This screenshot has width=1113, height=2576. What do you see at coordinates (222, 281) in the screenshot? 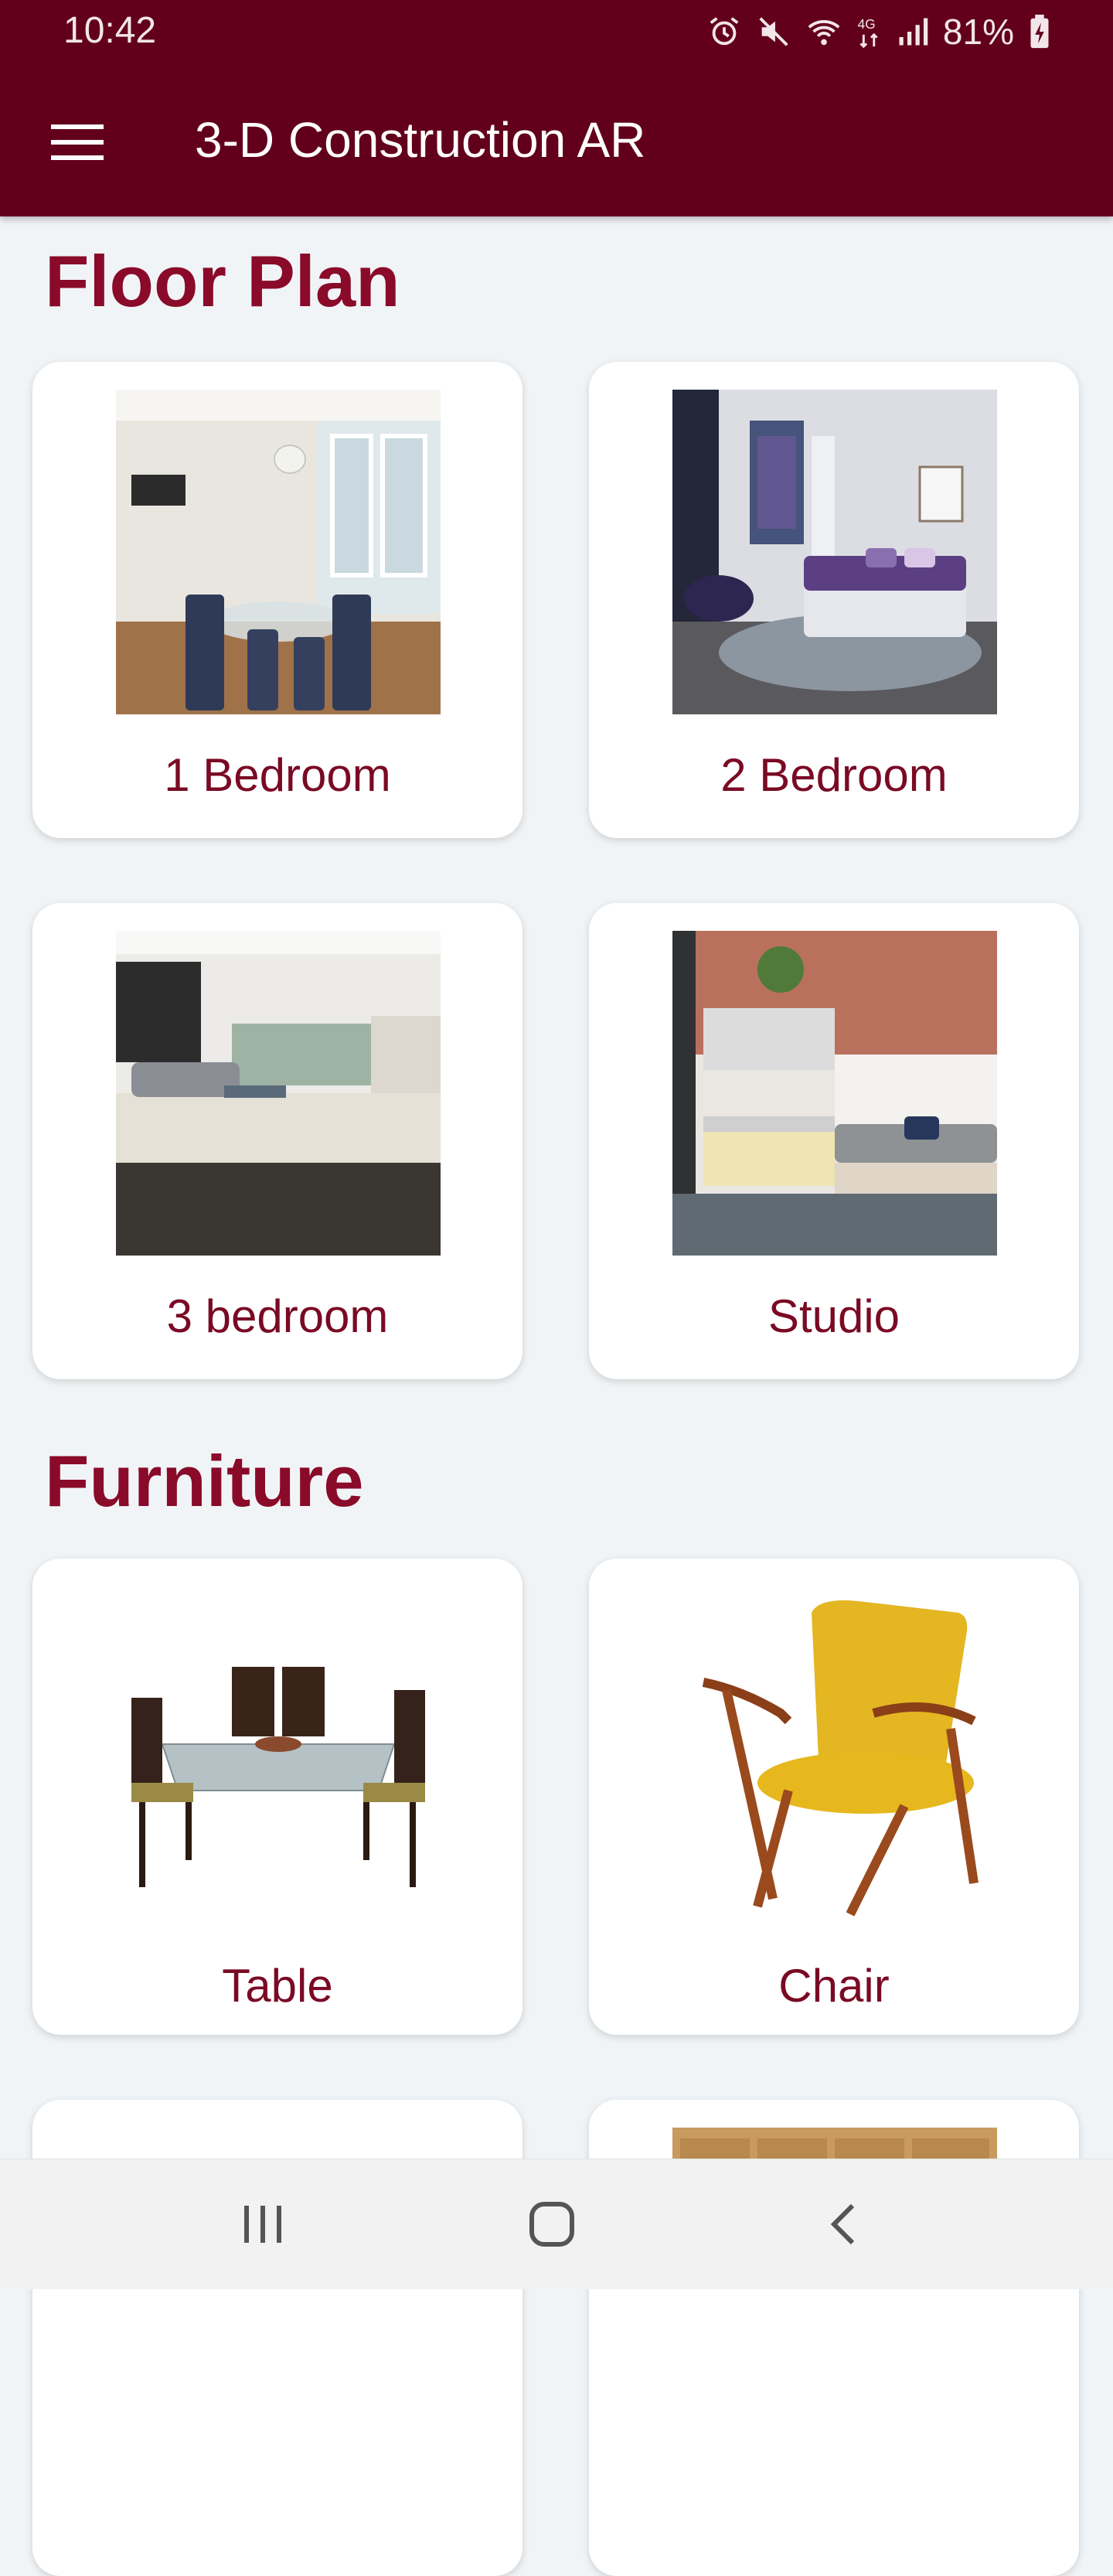
I see `section-title-floor-plan: Floor Plan` at bounding box center [222, 281].